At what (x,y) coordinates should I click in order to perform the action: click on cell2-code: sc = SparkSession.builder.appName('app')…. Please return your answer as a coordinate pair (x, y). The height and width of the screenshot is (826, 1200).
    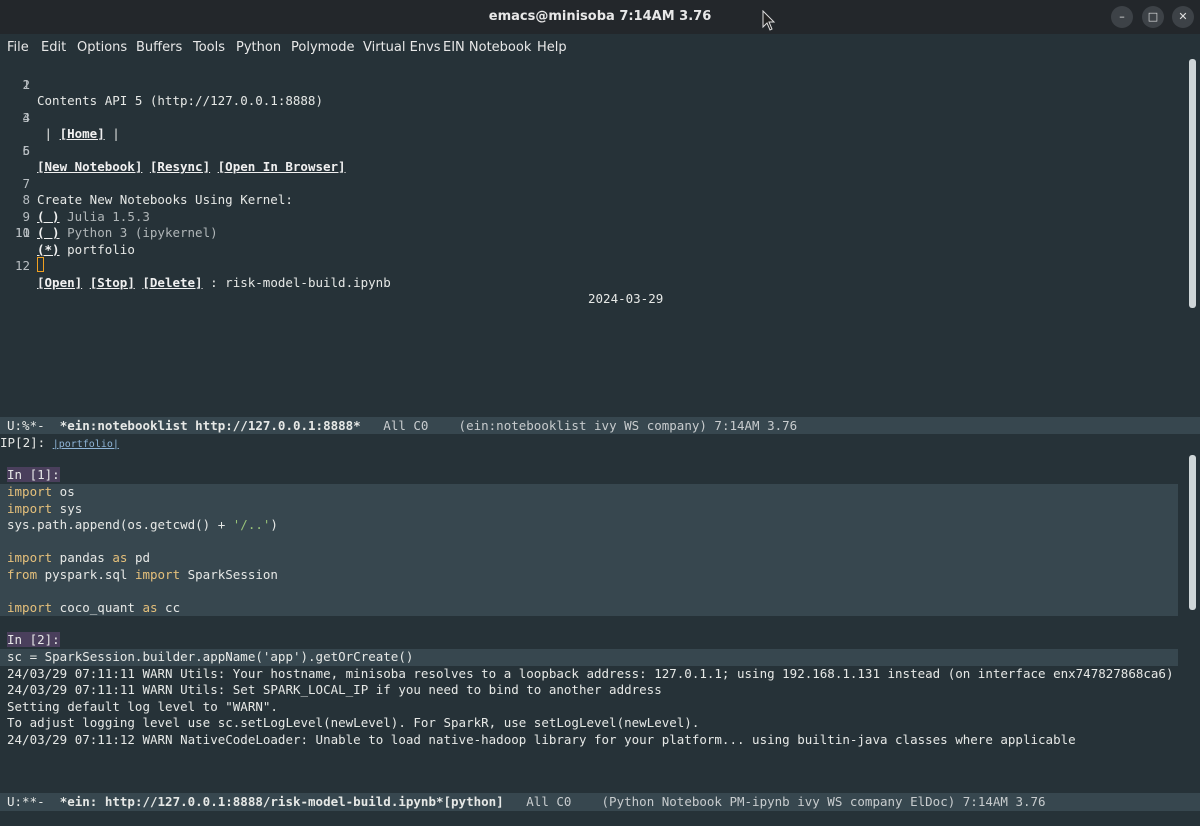
    Looking at the image, I should click on (210, 656).